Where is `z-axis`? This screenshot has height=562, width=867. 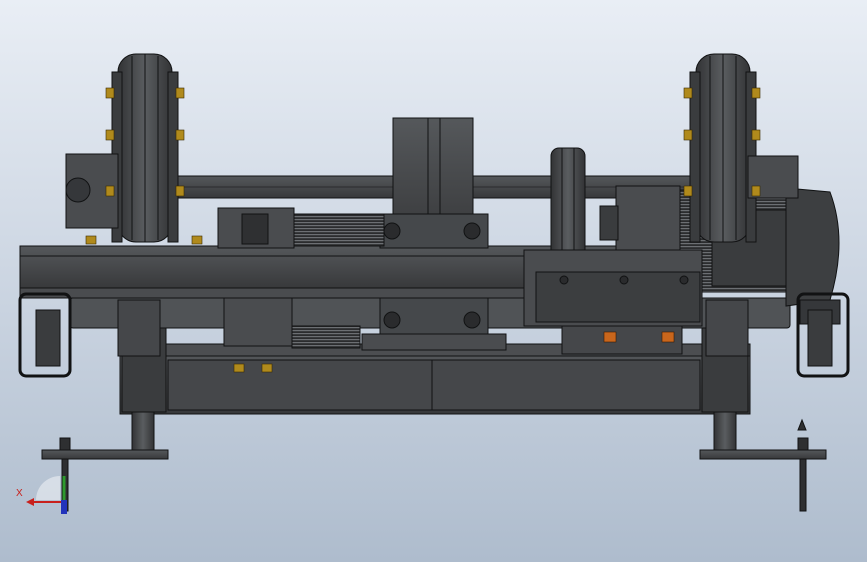 z-axis is located at coordinates (64, 507).